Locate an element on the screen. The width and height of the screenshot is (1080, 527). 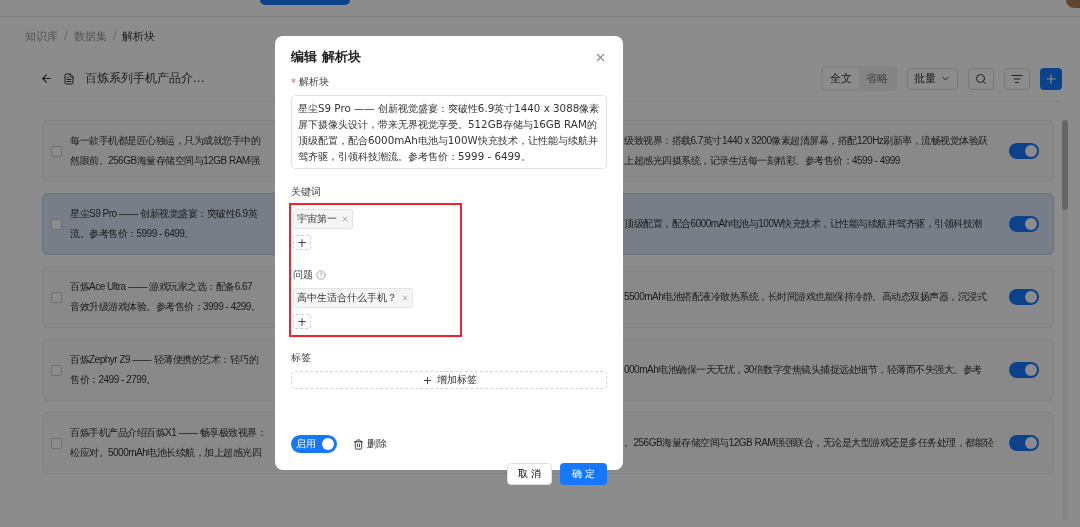
chunk-text: 顶级配置，配合6000mAh电池与100W快充技术，让性能与续航并驾齐驱，引领科技潮 is located at coordinates (803, 224).